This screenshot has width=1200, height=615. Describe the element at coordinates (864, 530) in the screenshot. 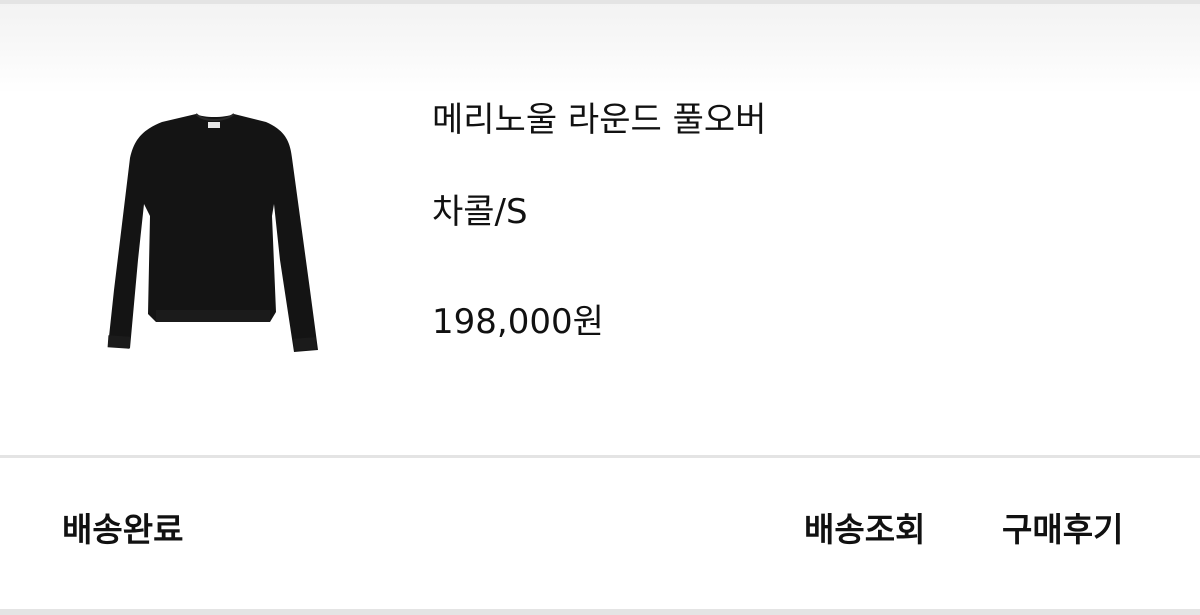

I see `track-delivery-button: 배송조회` at that location.